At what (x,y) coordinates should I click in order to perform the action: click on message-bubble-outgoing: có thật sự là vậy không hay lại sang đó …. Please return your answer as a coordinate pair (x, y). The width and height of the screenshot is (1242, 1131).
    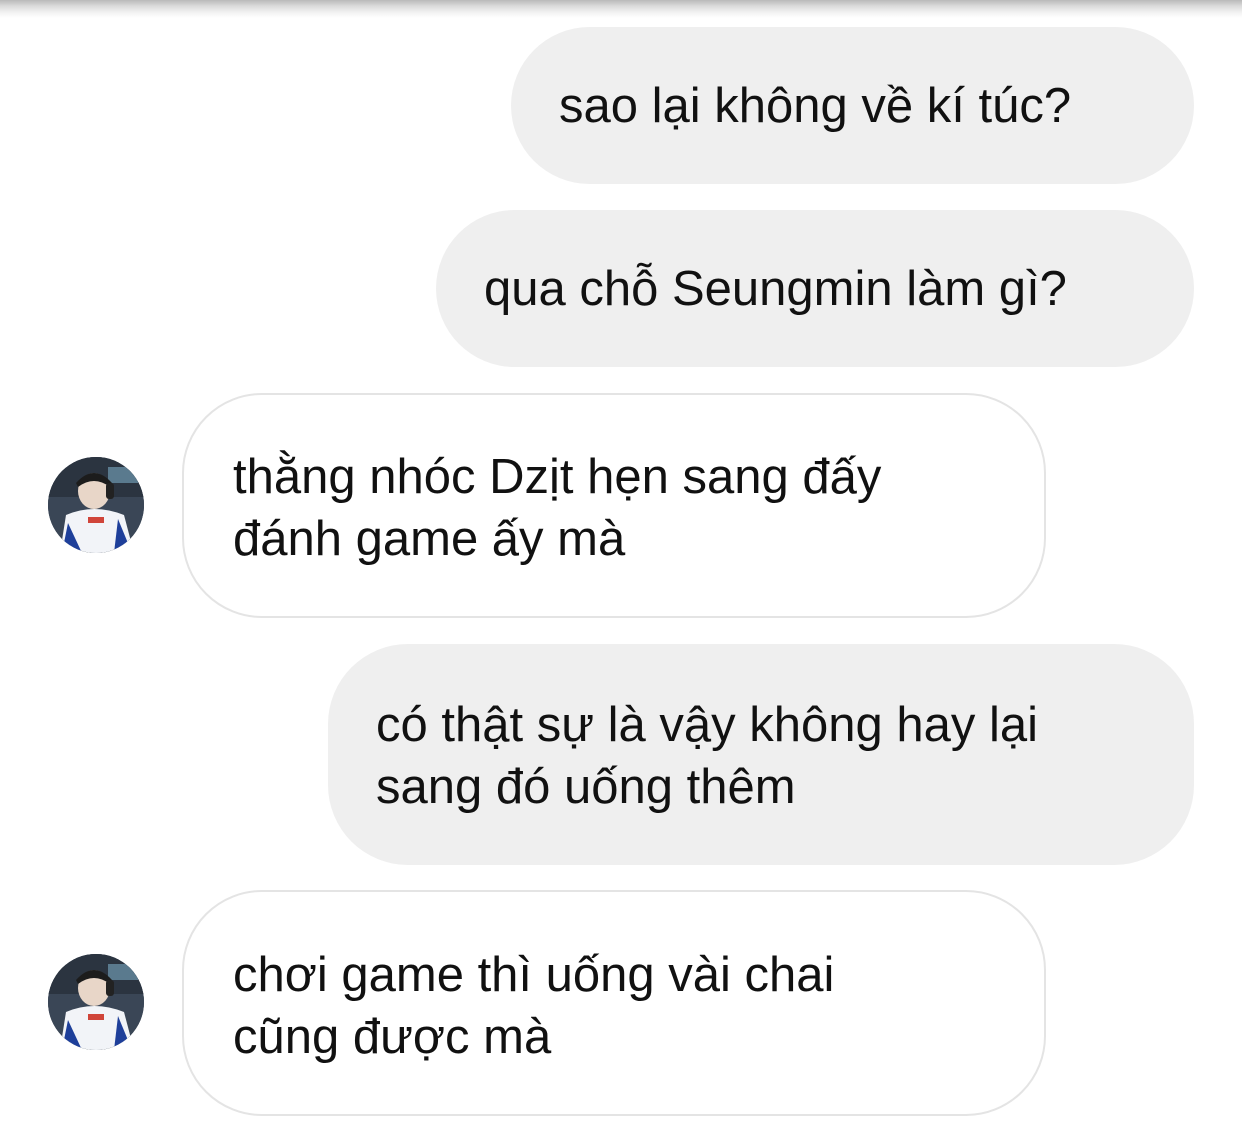
    Looking at the image, I should click on (761, 754).